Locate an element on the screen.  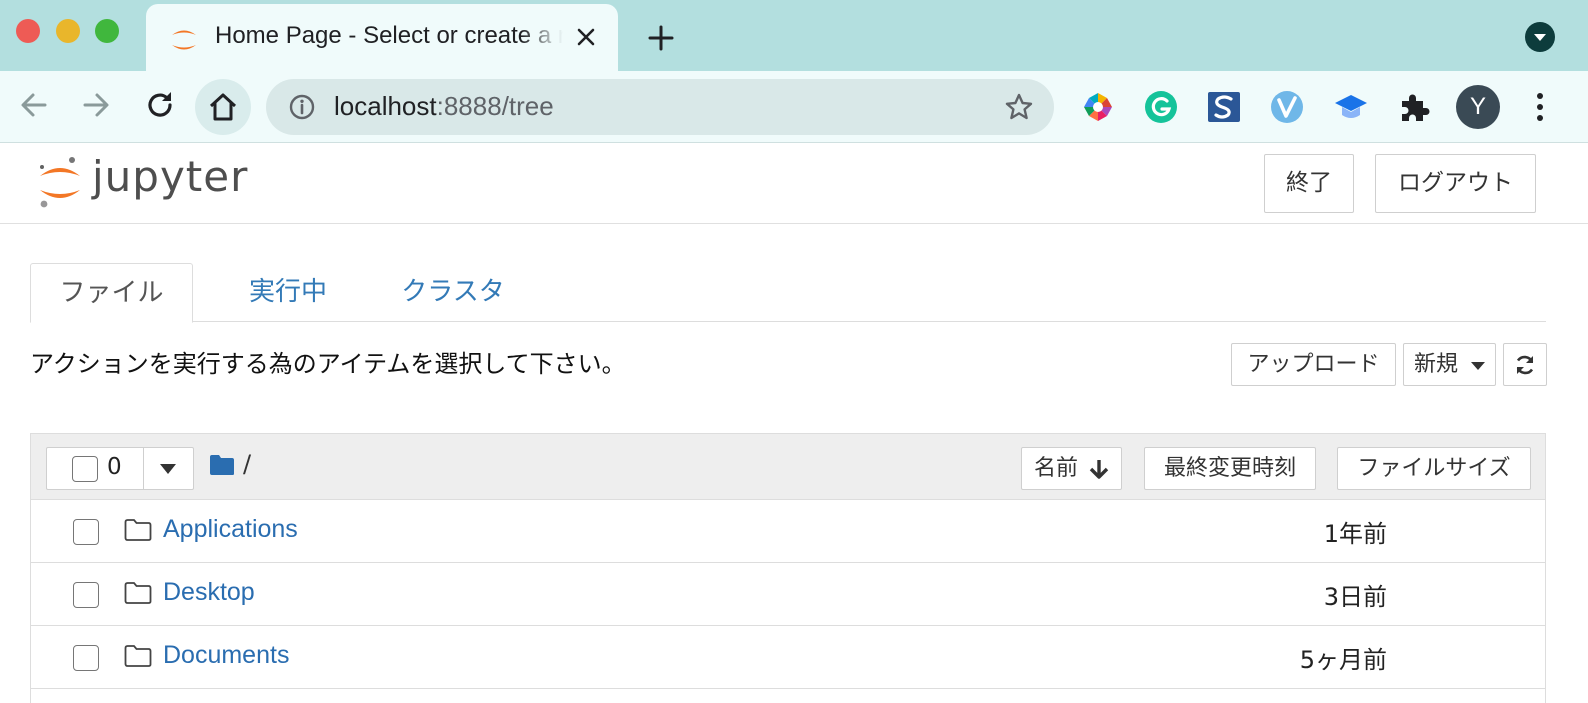
new-tab-icon is located at coordinates (661, 38).